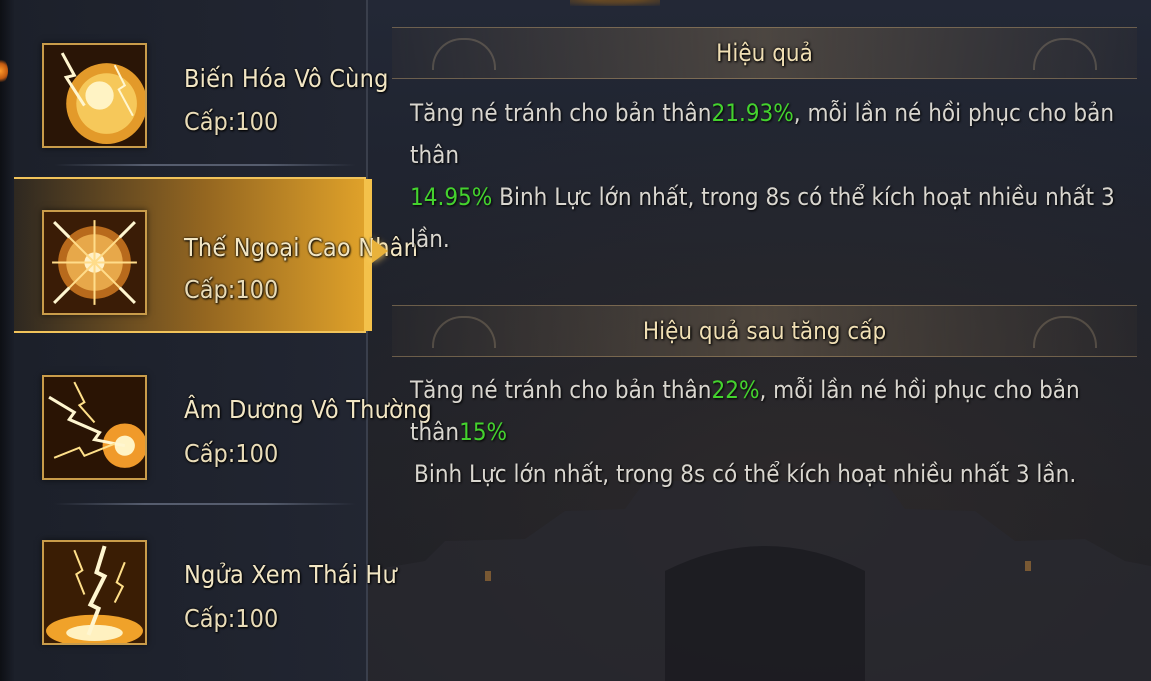 This screenshot has width=1151, height=681. I want to click on upgrade-value: 15%, so click(483, 432).